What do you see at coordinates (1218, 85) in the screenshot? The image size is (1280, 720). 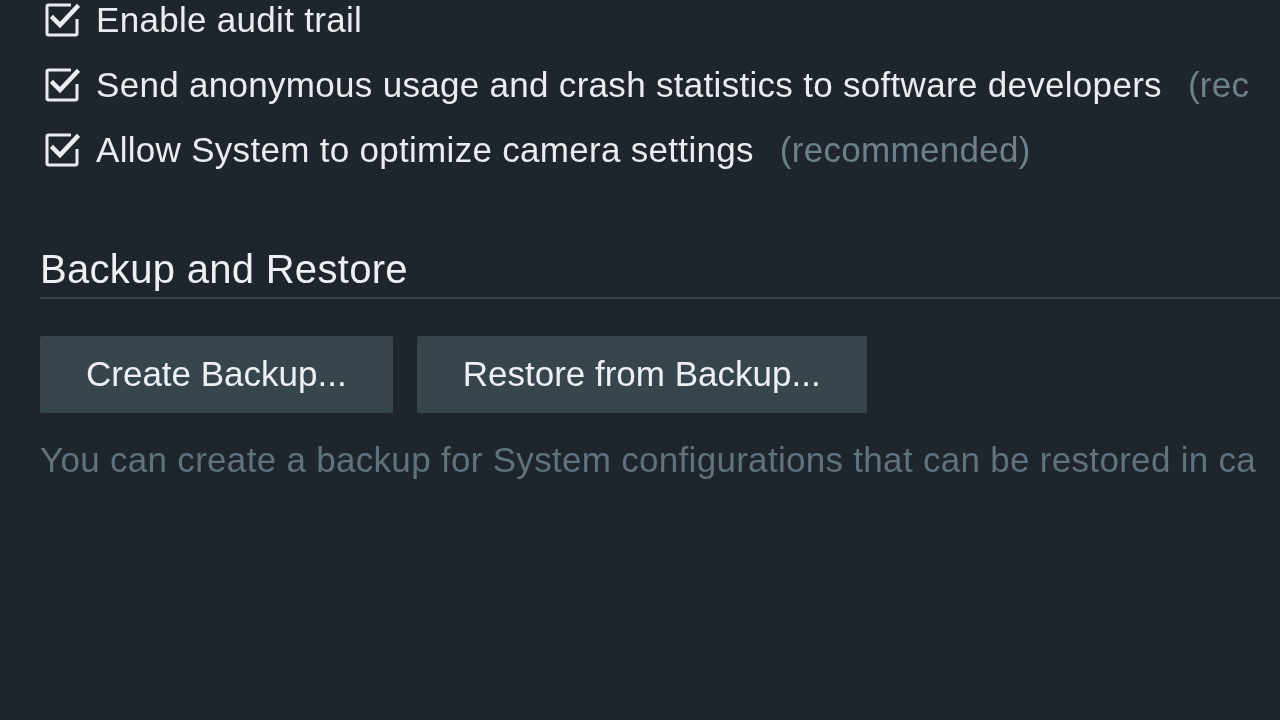 I see `setting-note: (rec` at bounding box center [1218, 85].